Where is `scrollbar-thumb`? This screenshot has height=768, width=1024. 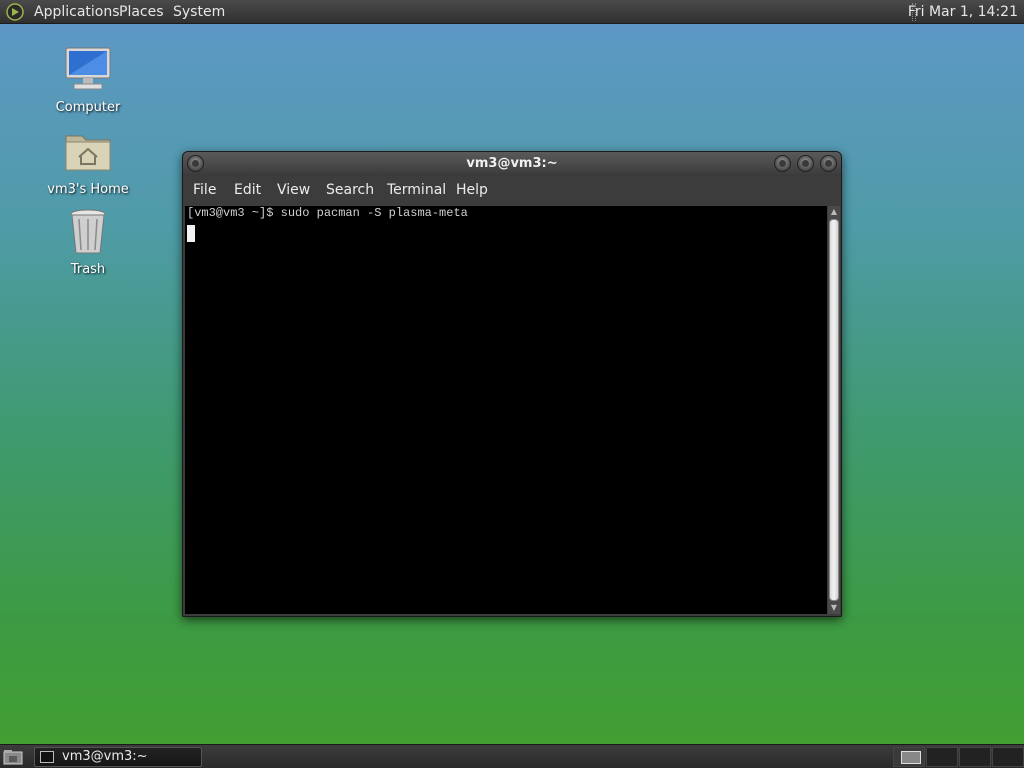 scrollbar-thumb is located at coordinates (834, 410).